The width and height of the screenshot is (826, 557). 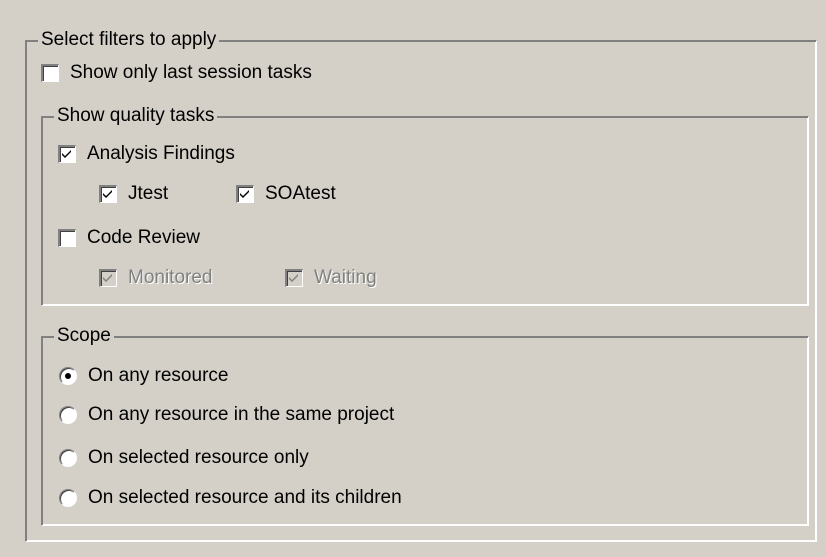 What do you see at coordinates (245, 497) in the screenshot?
I see `scope-option-label: On selected resource and its children` at bounding box center [245, 497].